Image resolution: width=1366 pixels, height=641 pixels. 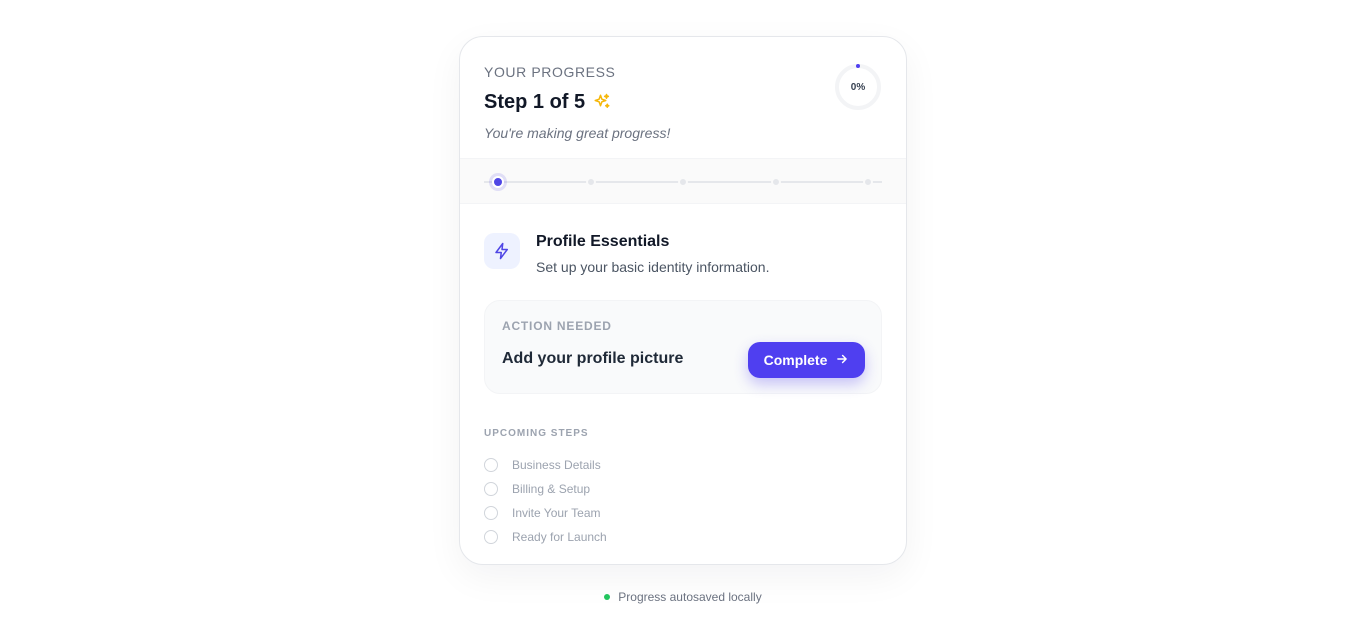 I want to click on progress-subtitle: You're making great progress!, so click(x=577, y=133).